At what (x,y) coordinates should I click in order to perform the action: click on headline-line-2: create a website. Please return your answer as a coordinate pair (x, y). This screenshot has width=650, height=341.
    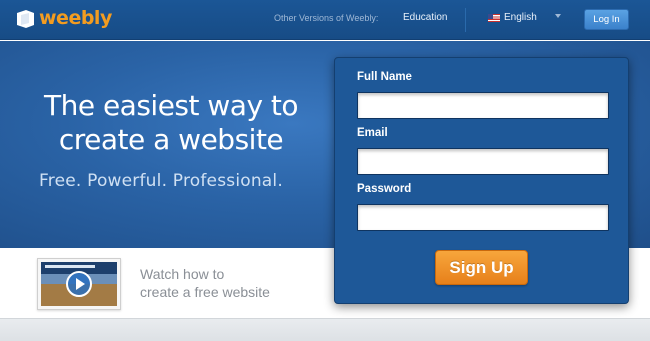
    Looking at the image, I should click on (171, 139).